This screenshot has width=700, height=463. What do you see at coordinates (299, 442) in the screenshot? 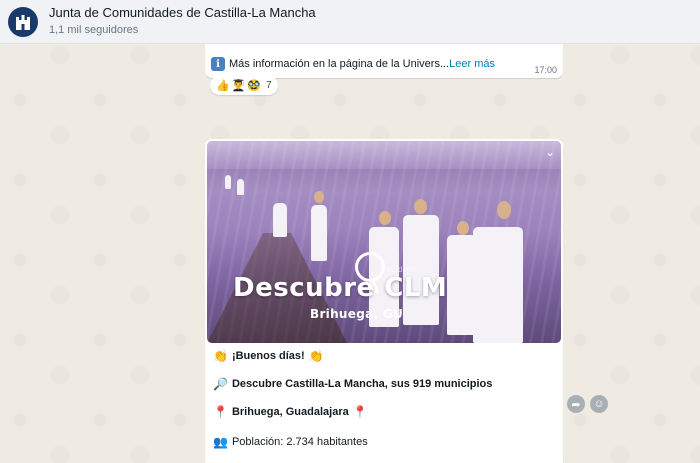
I see `population-text: Población: 2.734 habitantes` at bounding box center [299, 442].